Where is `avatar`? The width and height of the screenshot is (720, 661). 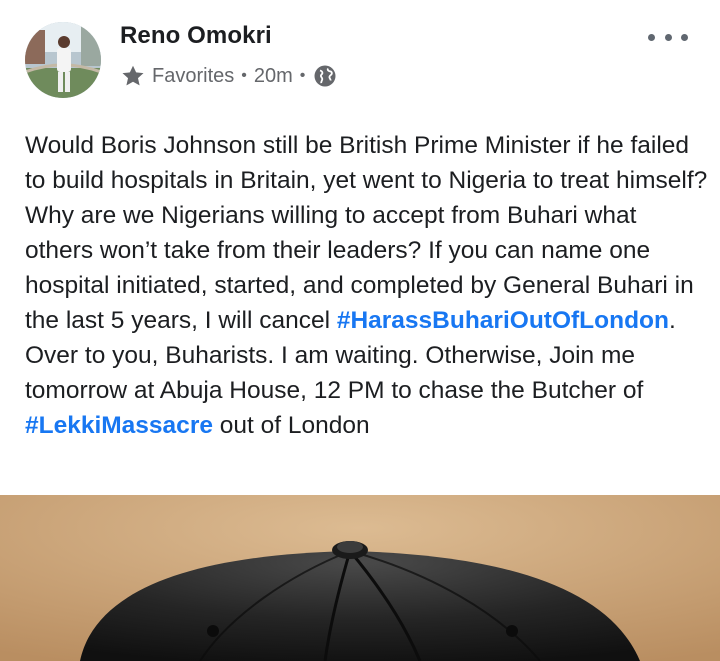
avatar is located at coordinates (63, 60).